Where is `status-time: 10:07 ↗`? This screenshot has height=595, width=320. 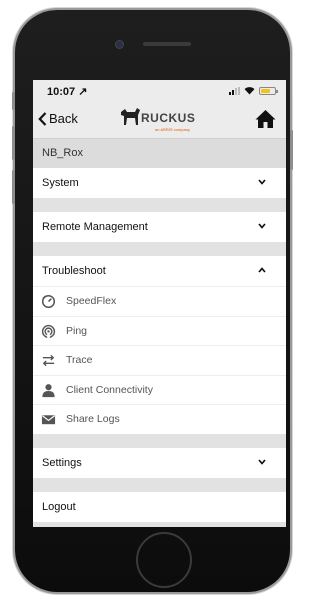
status-time: 10:07 ↗ is located at coordinates (67, 92).